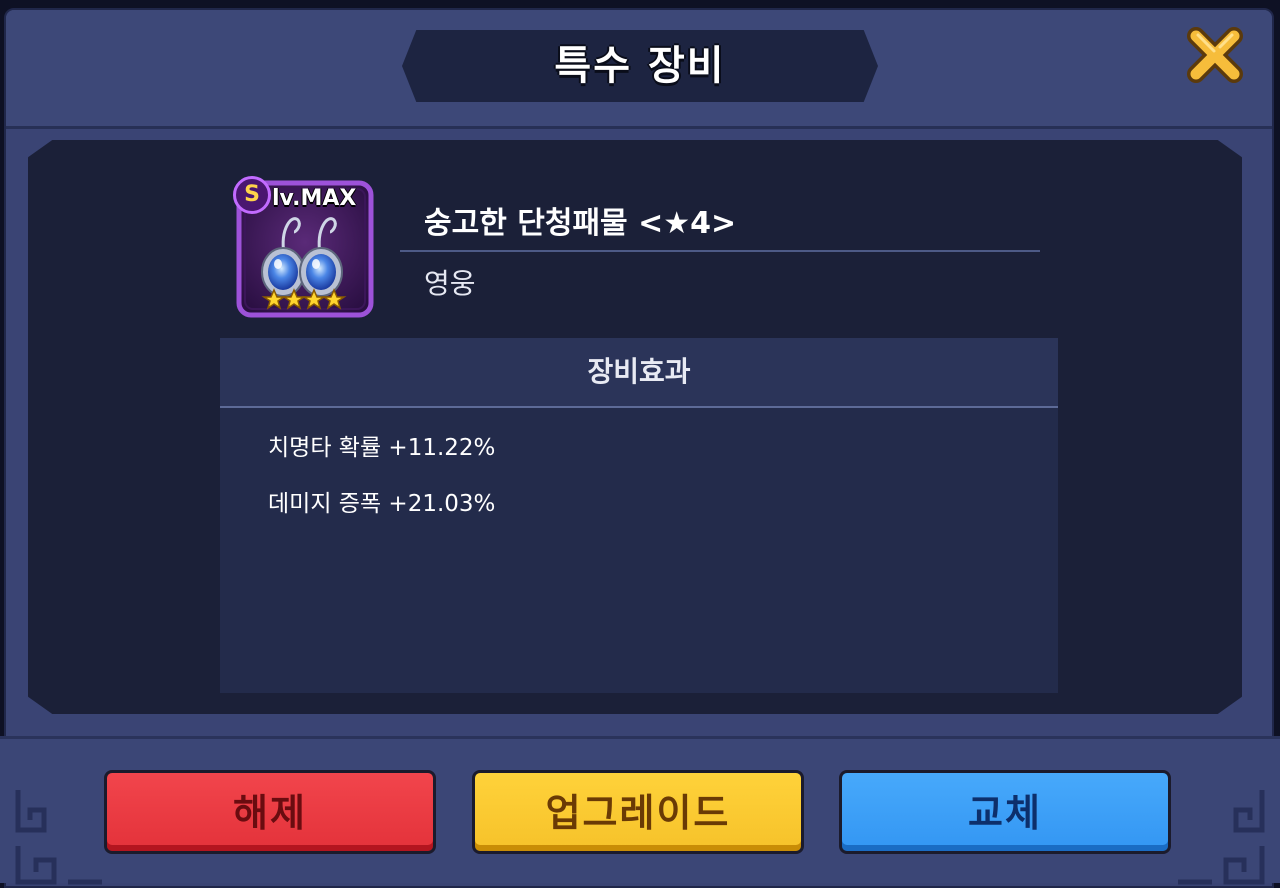 This screenshot has width=1280, height=888. Describe the element at coordinates (270, 812) in the screenshot. I see `unequip-button: 해제` at that location.